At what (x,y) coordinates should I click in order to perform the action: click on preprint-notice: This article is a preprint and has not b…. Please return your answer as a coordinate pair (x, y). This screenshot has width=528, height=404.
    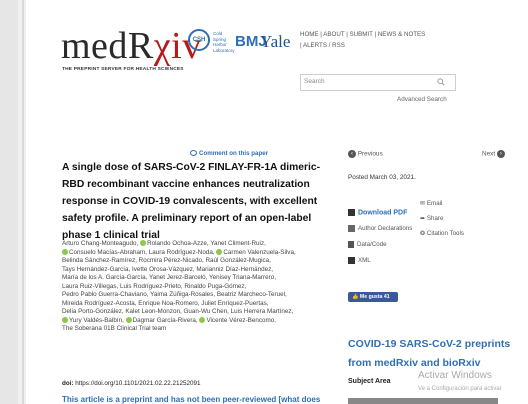
    Looking at the image, I should click on (191, 399).